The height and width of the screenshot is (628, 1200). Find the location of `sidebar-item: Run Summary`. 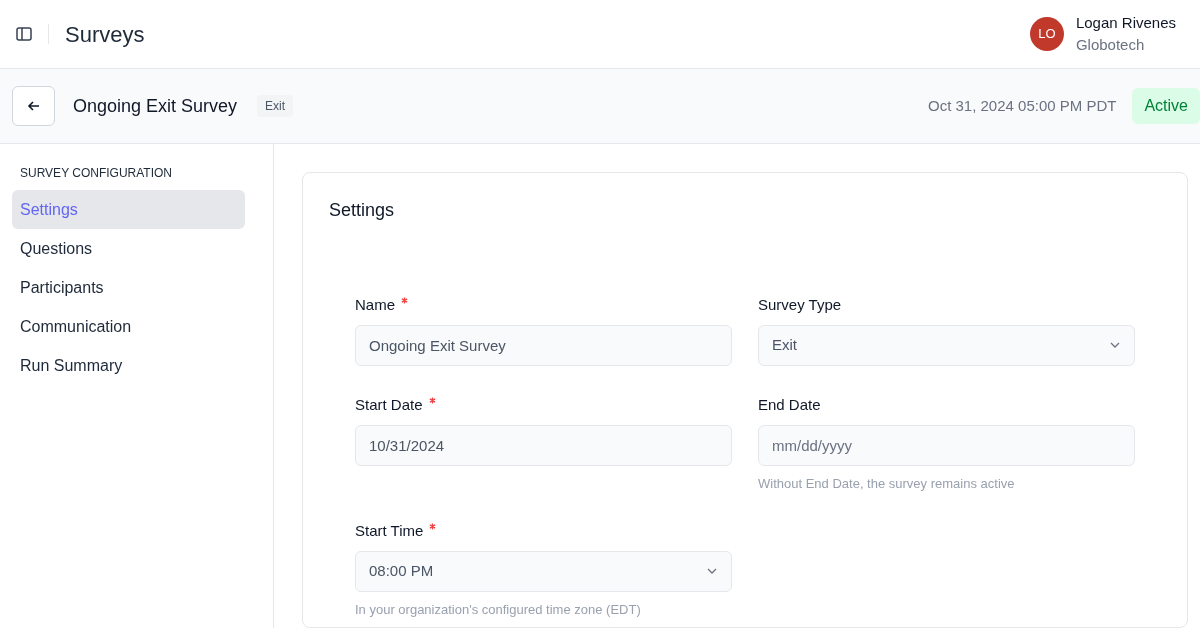

sidebar-item: Run Summary is located at coordinates (128, 365).